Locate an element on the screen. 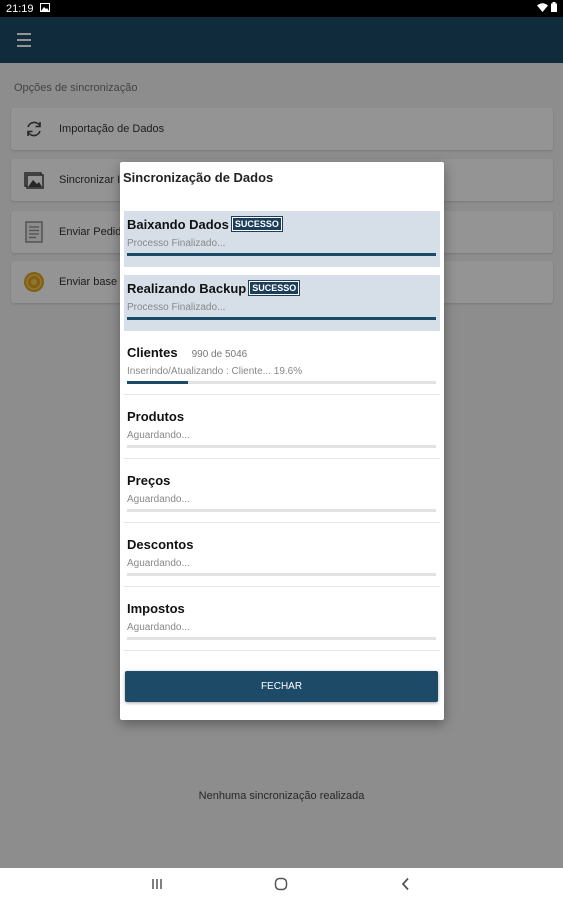 The width and height of the screenshot is (563, 900). back-icon is located at coordinates (405, 884).